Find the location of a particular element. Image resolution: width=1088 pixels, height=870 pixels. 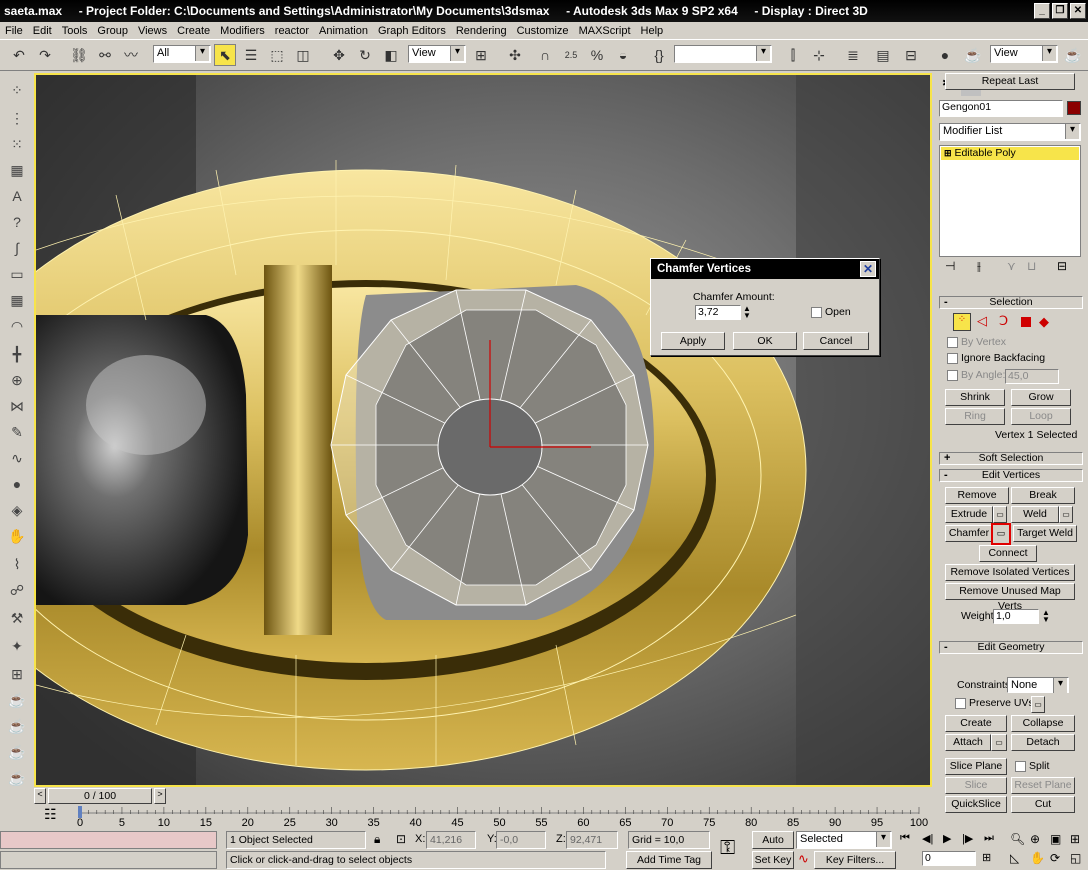

slice-plane-button: Slice Plane is located at coordinates (976, 766).